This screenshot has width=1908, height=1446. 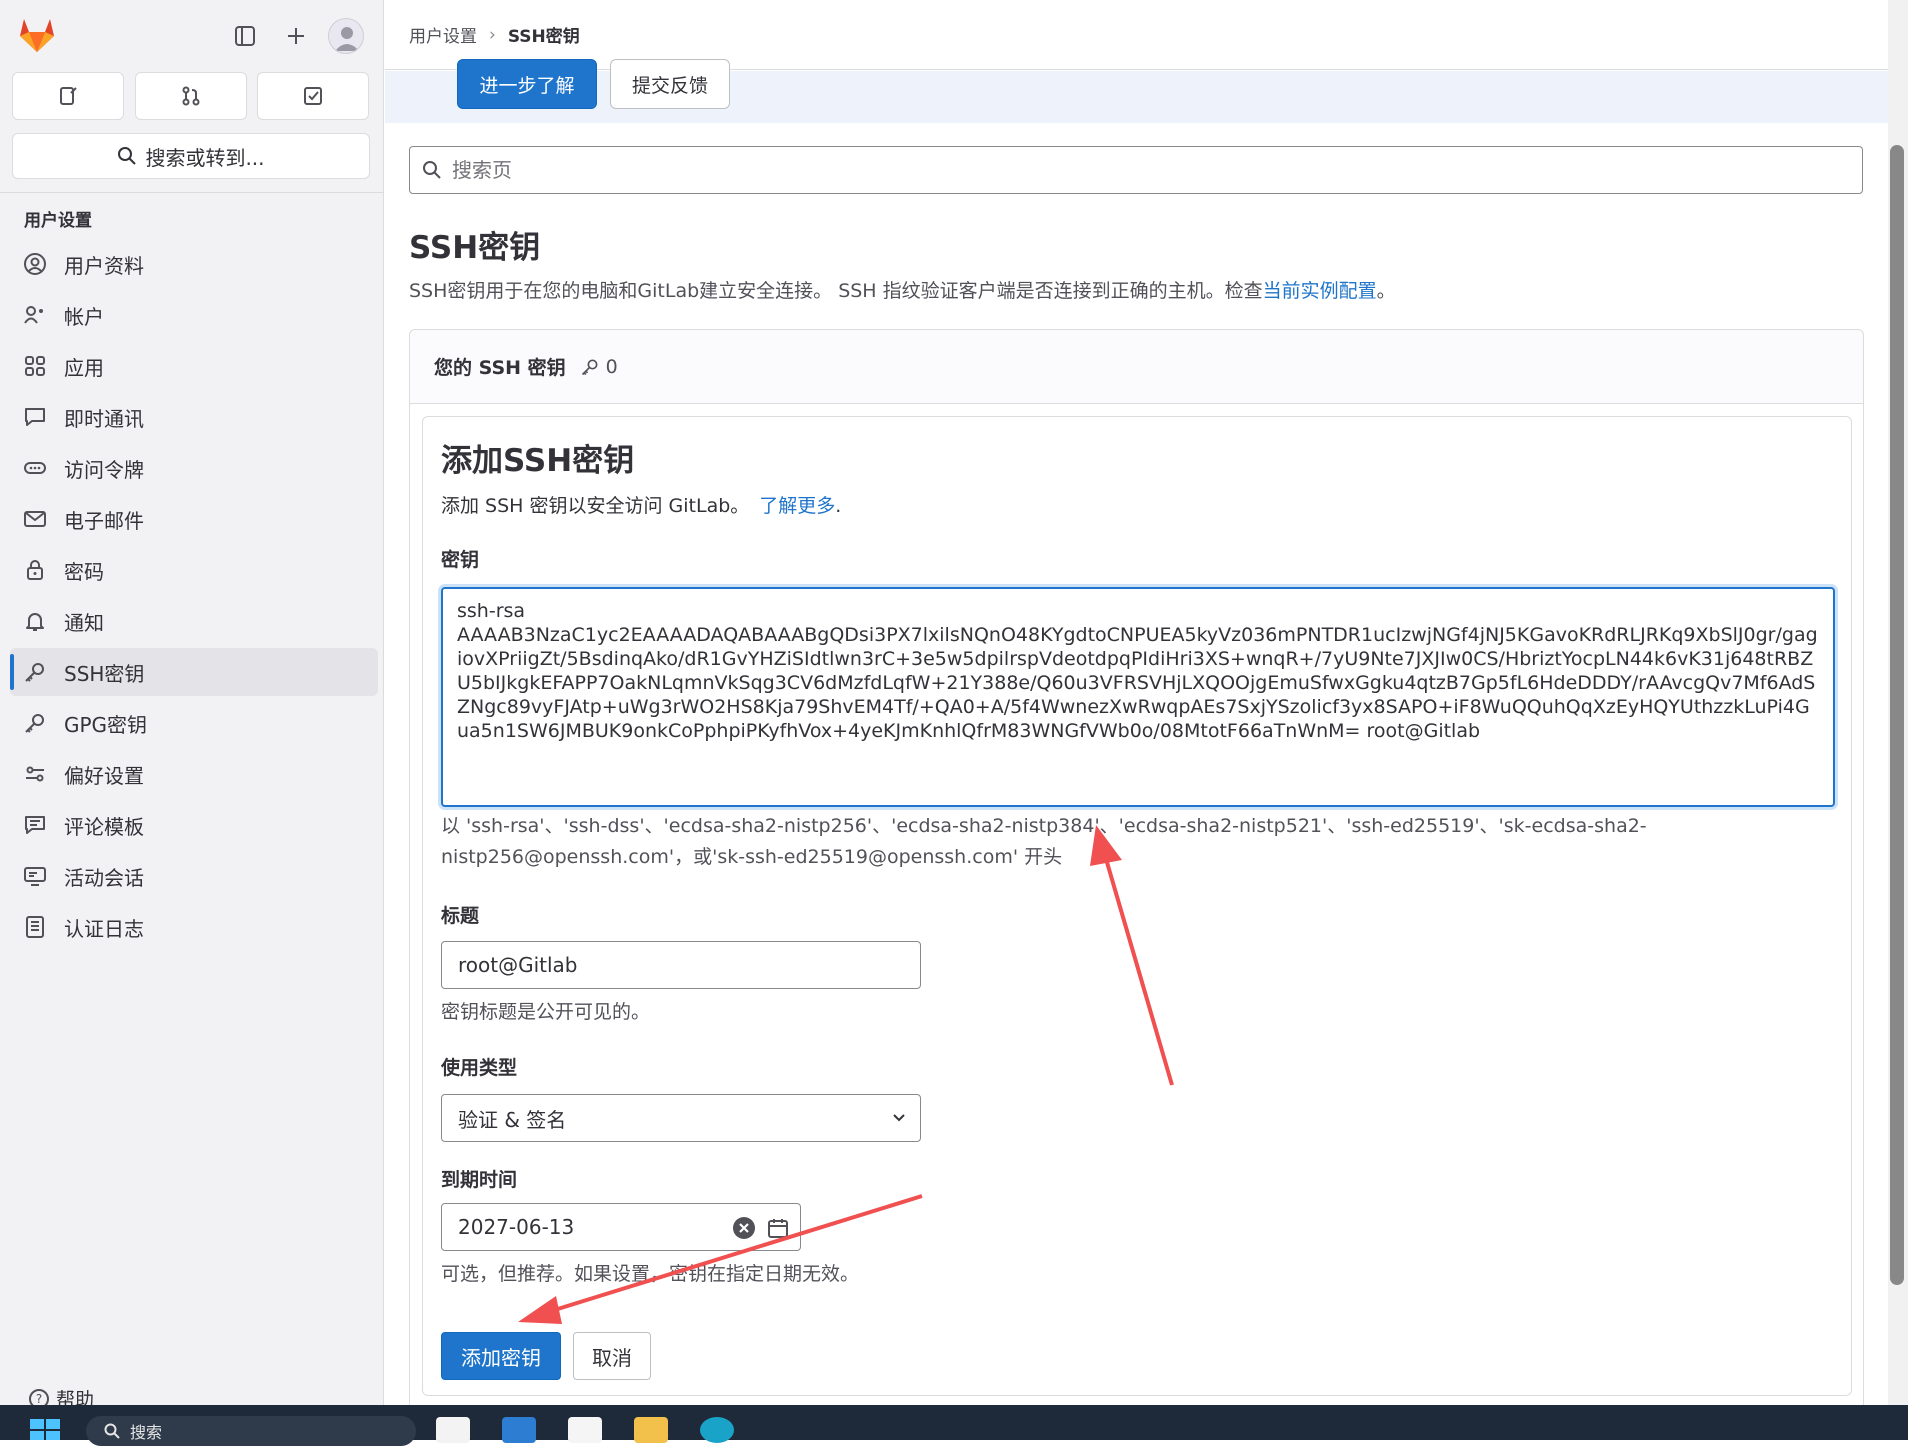 I want to click on log-icon, so click(x=35, y=927).